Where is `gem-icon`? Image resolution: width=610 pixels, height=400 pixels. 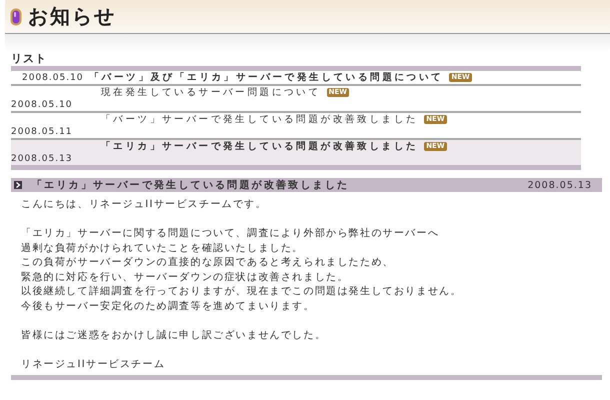
gem-icon is located at coordinates (16, 17).